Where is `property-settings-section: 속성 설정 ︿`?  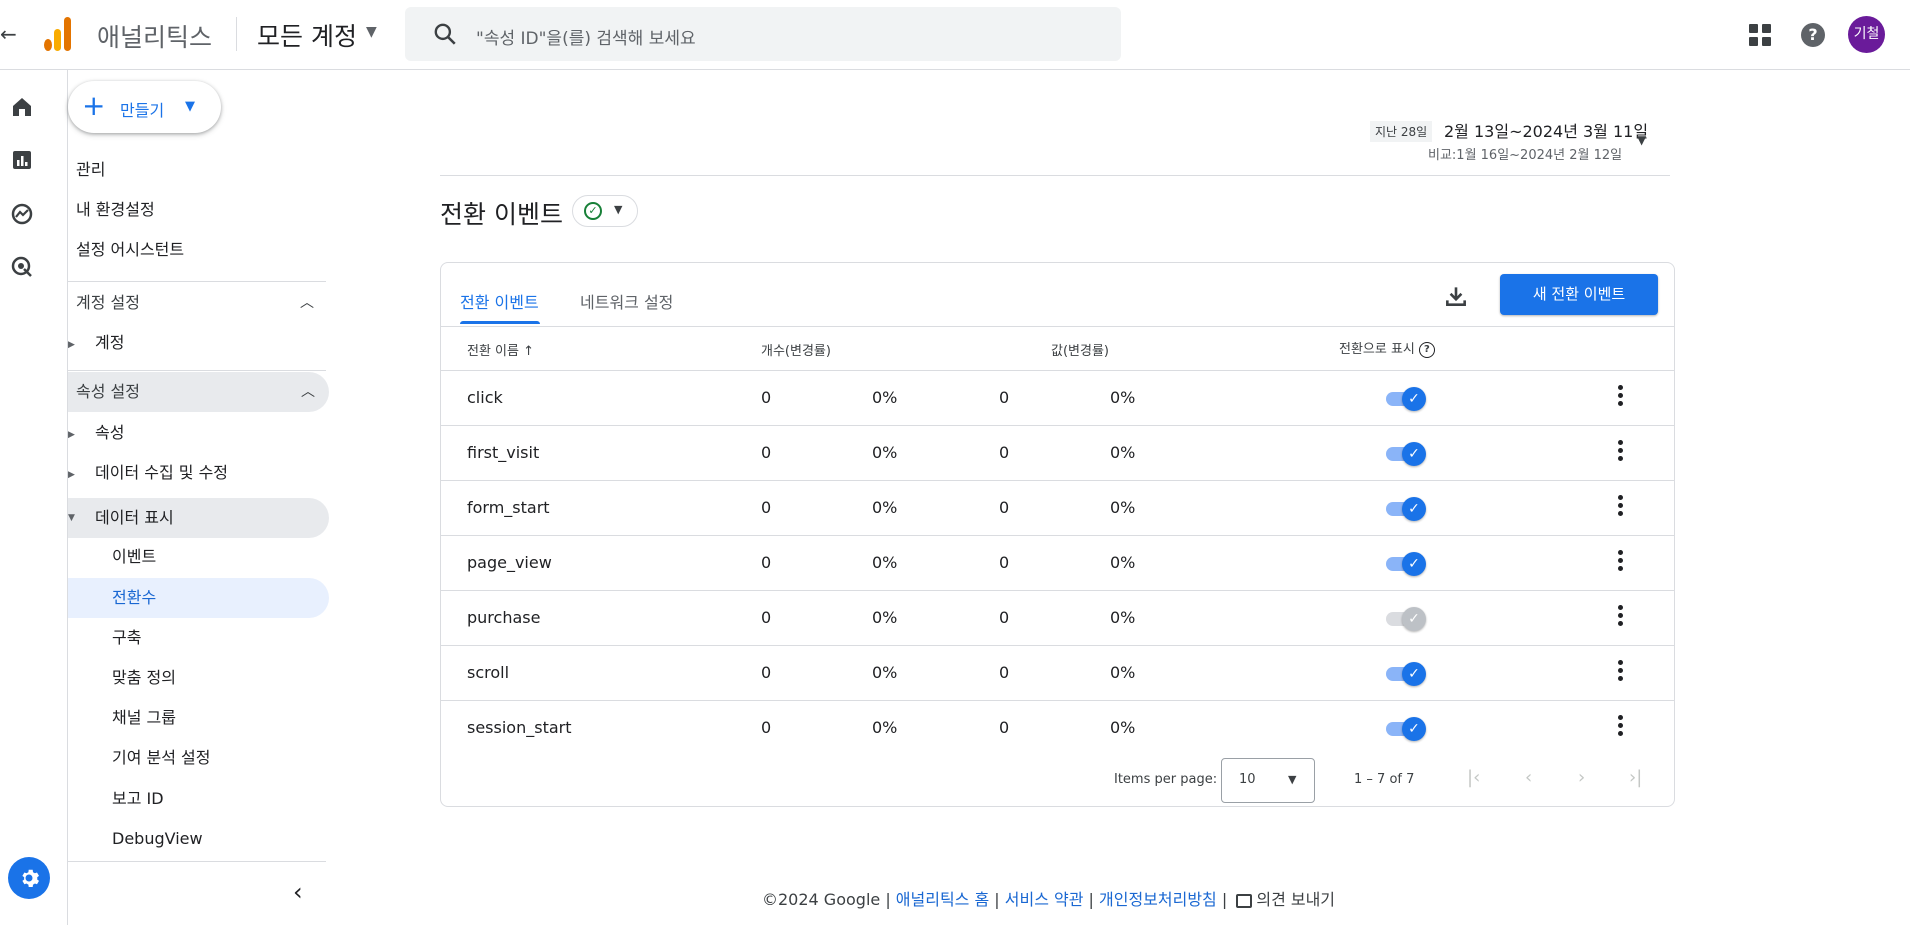 property-settings-section: 속성 설정 ︿ is located at coordinates (198, 392).